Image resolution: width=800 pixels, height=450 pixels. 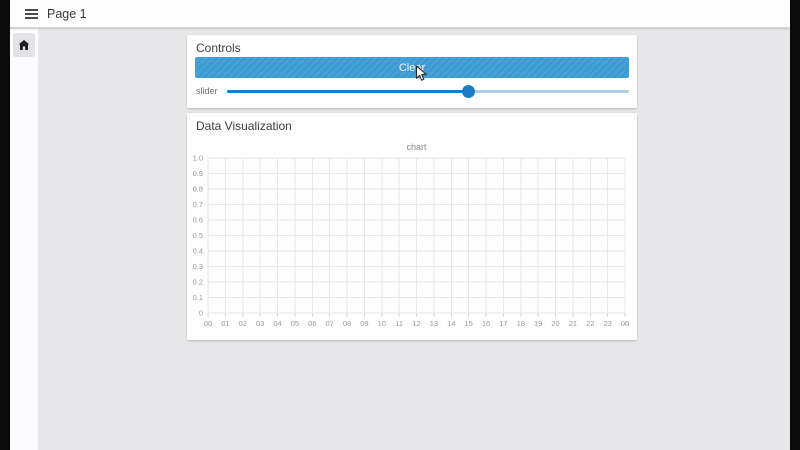 What do you see at coordinates (244, 126) in the screenshot?
I see `data-visualization-card-title: Data Visualization` at bounding box center [244, 126].